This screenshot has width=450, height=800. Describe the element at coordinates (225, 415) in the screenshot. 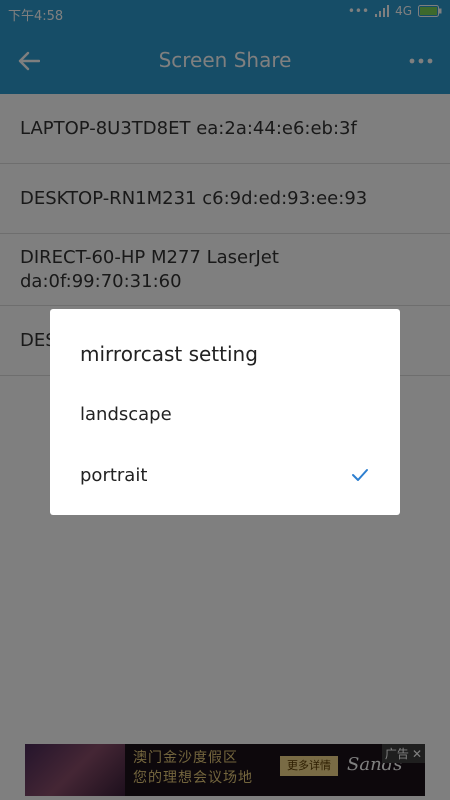

I see `option-landscape: landscape` at that location.